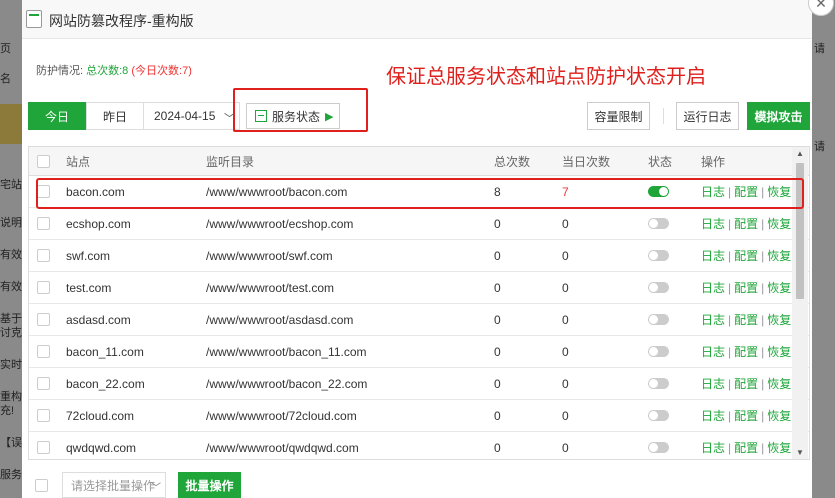 The image size is (835, 498). I want to click on header-op: 操作, so click(713, 161).